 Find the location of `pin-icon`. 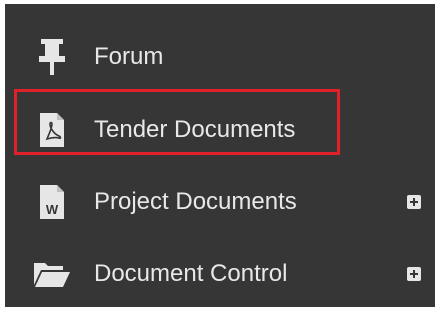

pin-icon is located at coordinates (52, 57).